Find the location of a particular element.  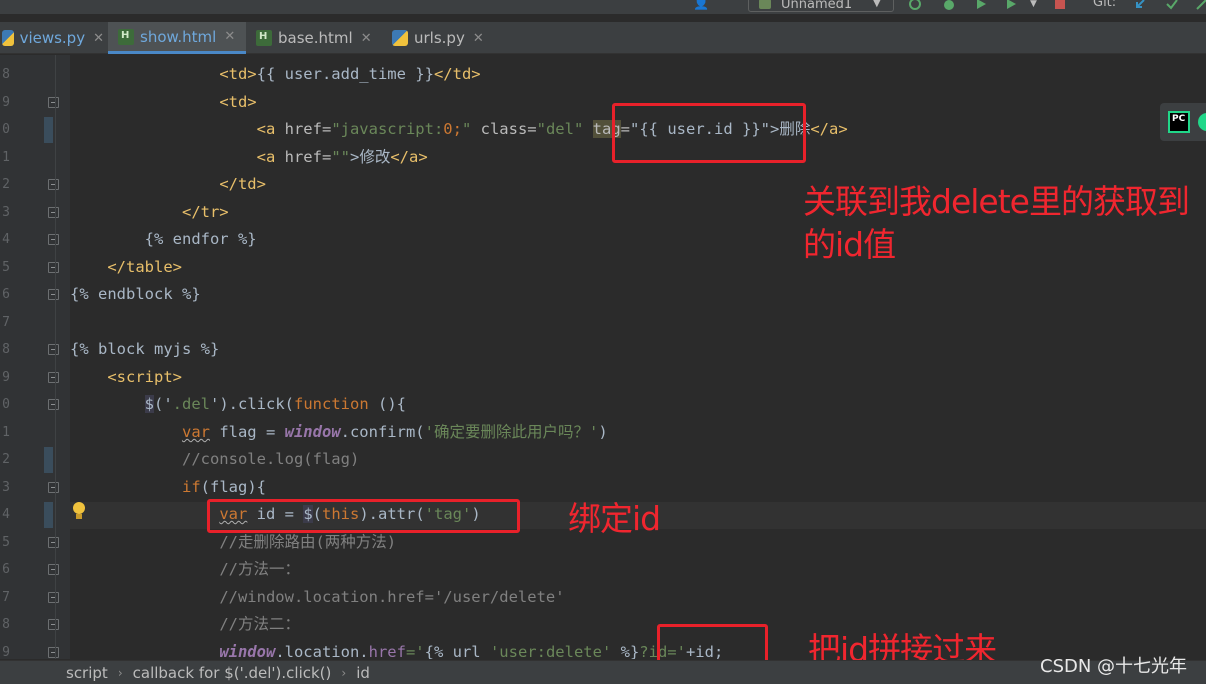

code-line: <script> is located at coordinates (144, 377).